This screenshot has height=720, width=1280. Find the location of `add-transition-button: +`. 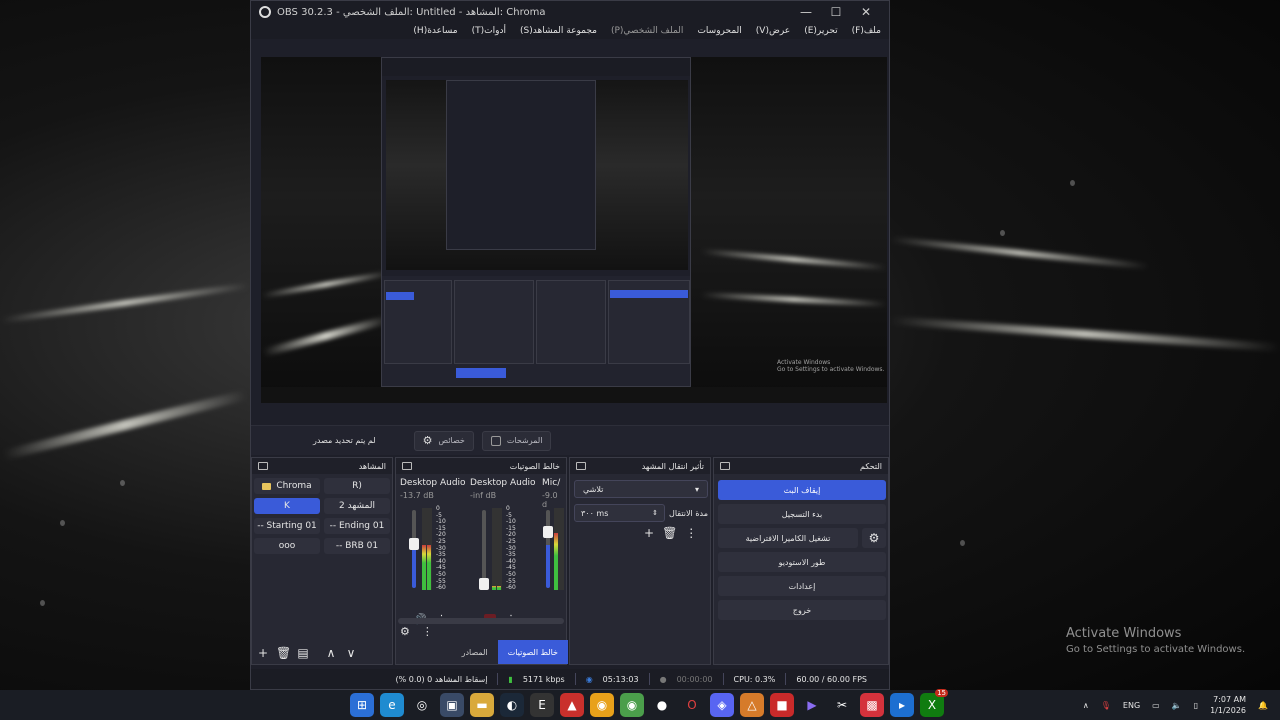

add-transition-button: + is located at coordinates (649, 533).